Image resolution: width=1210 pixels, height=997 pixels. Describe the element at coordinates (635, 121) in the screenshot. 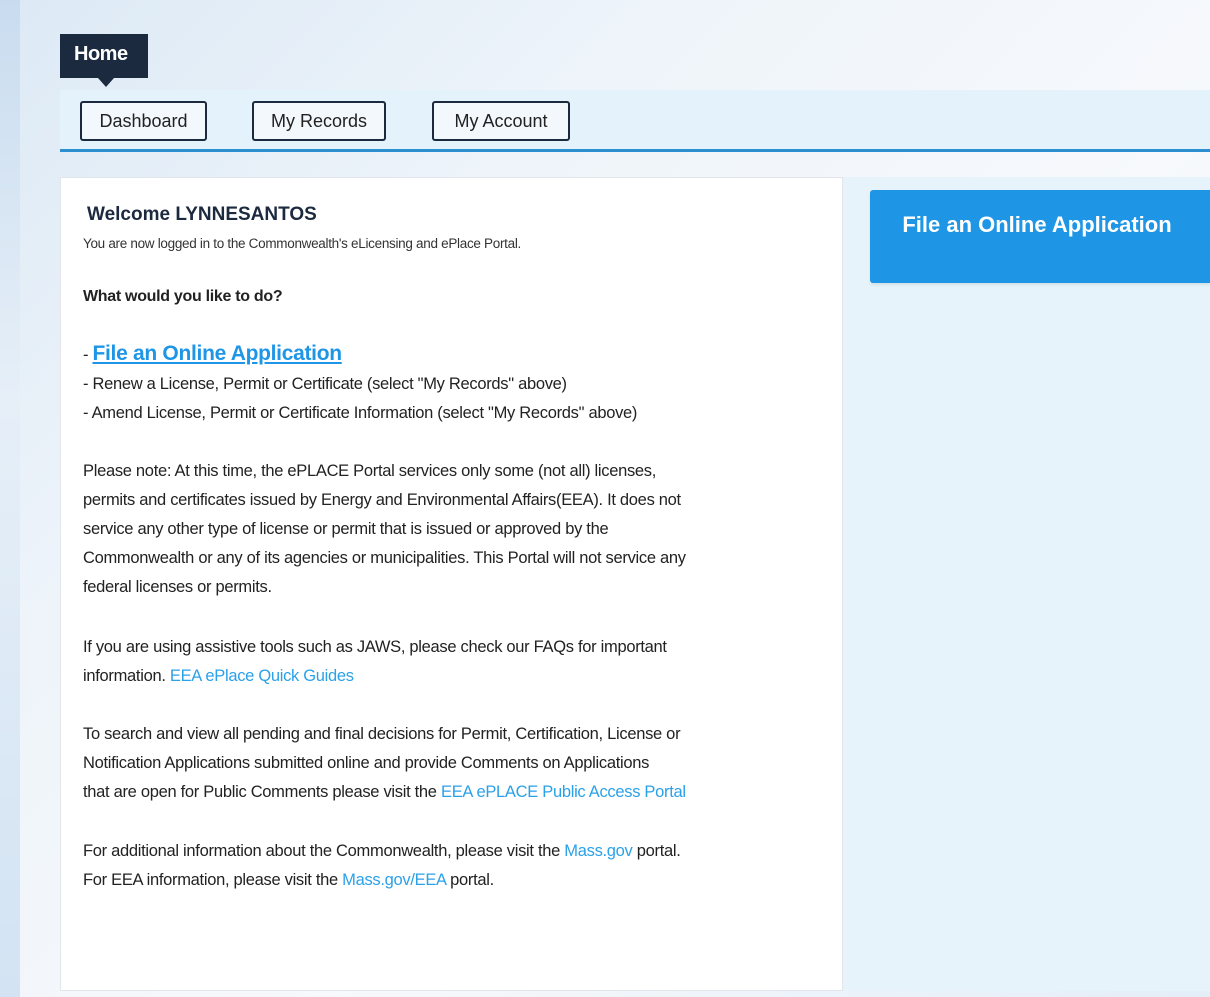

I see `main-nav: Dashboard My Records My Account` at that location.